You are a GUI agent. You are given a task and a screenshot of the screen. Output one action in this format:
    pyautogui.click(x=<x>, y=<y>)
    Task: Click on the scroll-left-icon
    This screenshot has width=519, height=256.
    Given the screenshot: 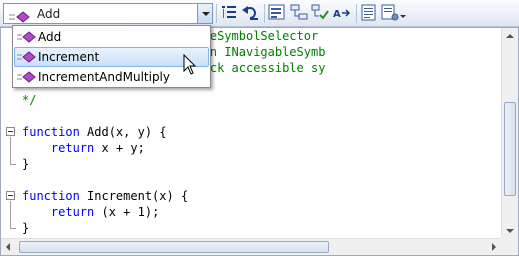 What is the action you would take?
    pyautogui.click(x=8, y=247)
    